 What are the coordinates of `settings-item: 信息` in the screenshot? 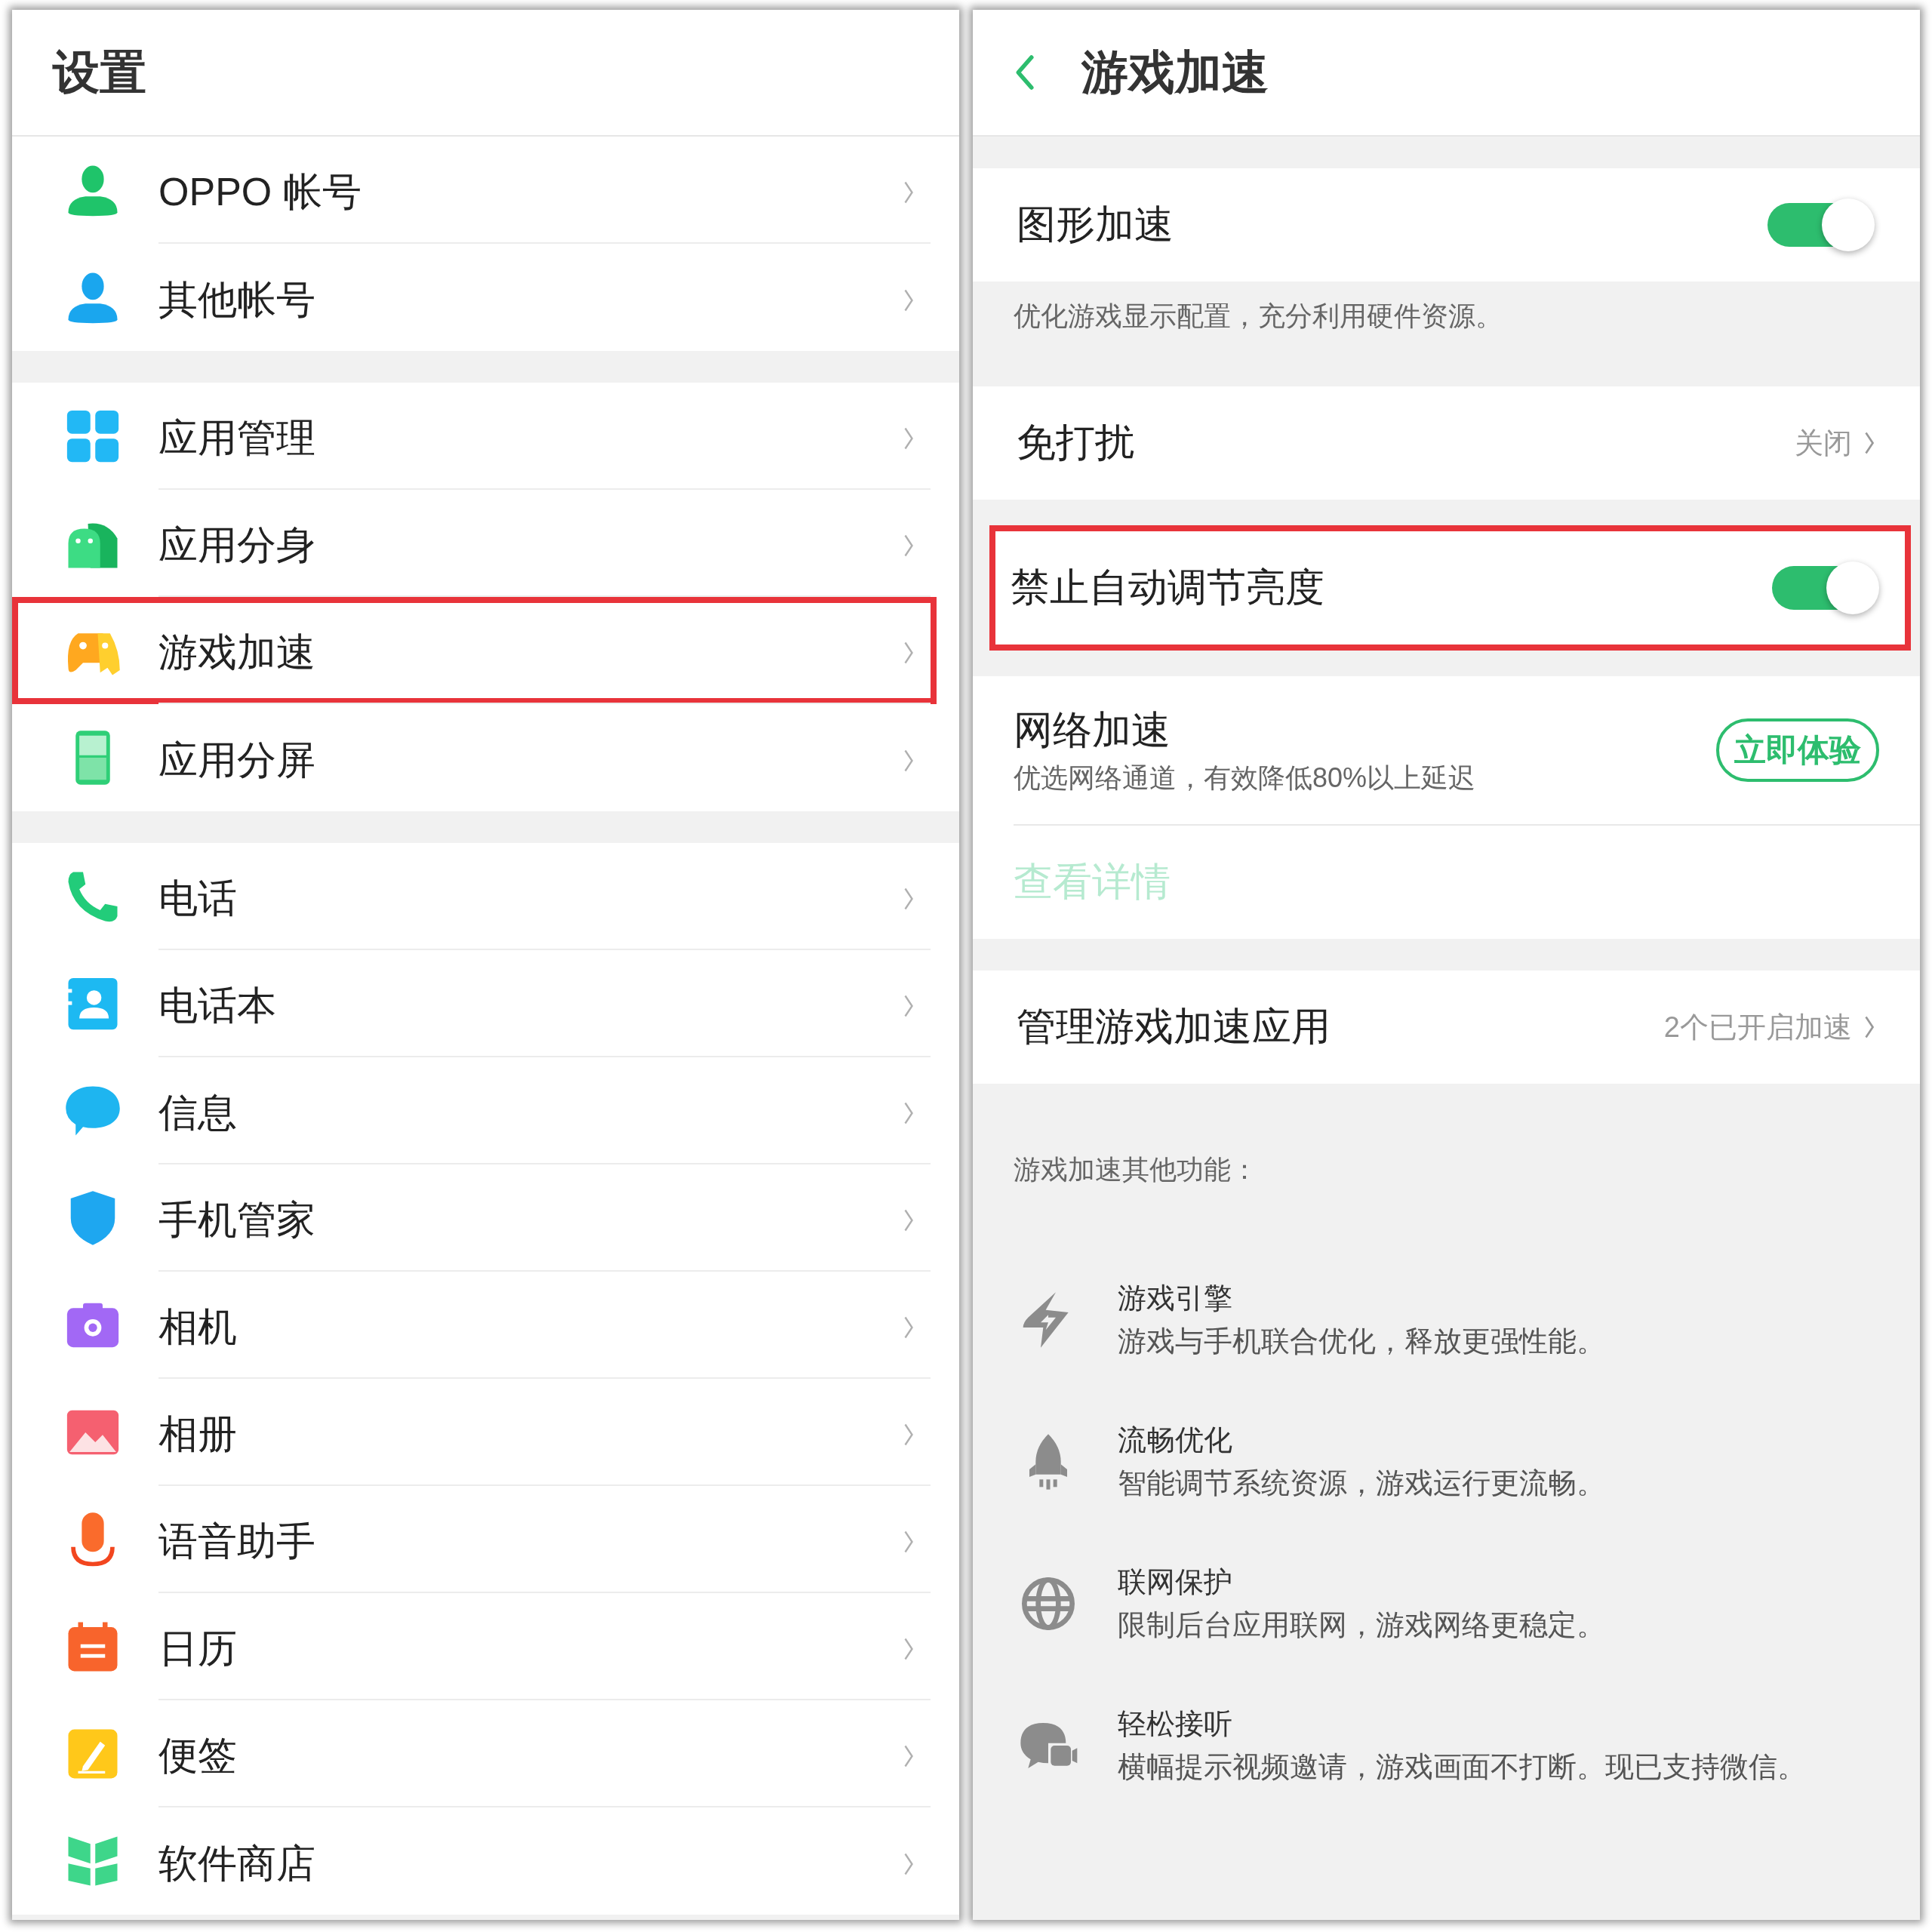 It's located at (474, 1110).